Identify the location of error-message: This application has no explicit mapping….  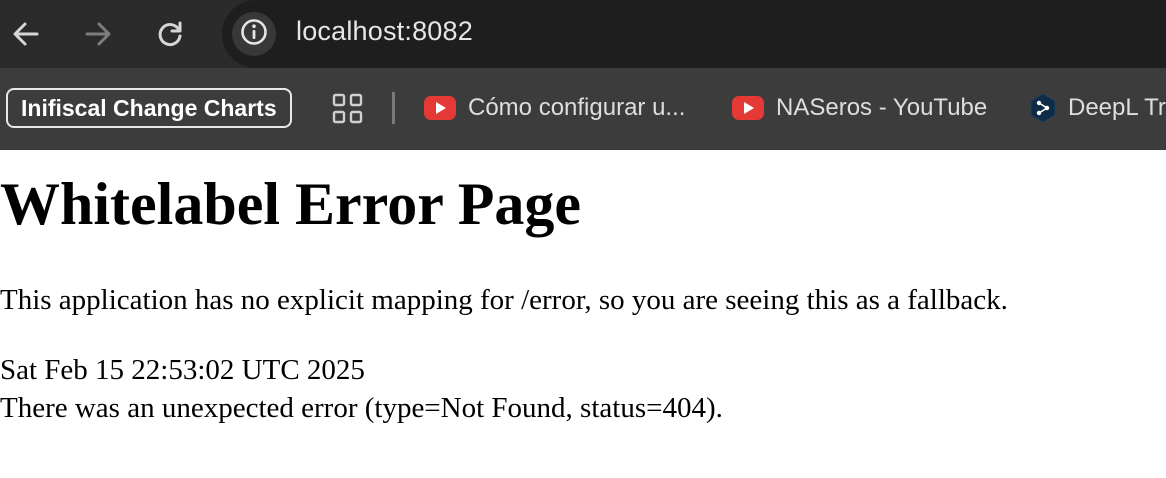
(504, 300).